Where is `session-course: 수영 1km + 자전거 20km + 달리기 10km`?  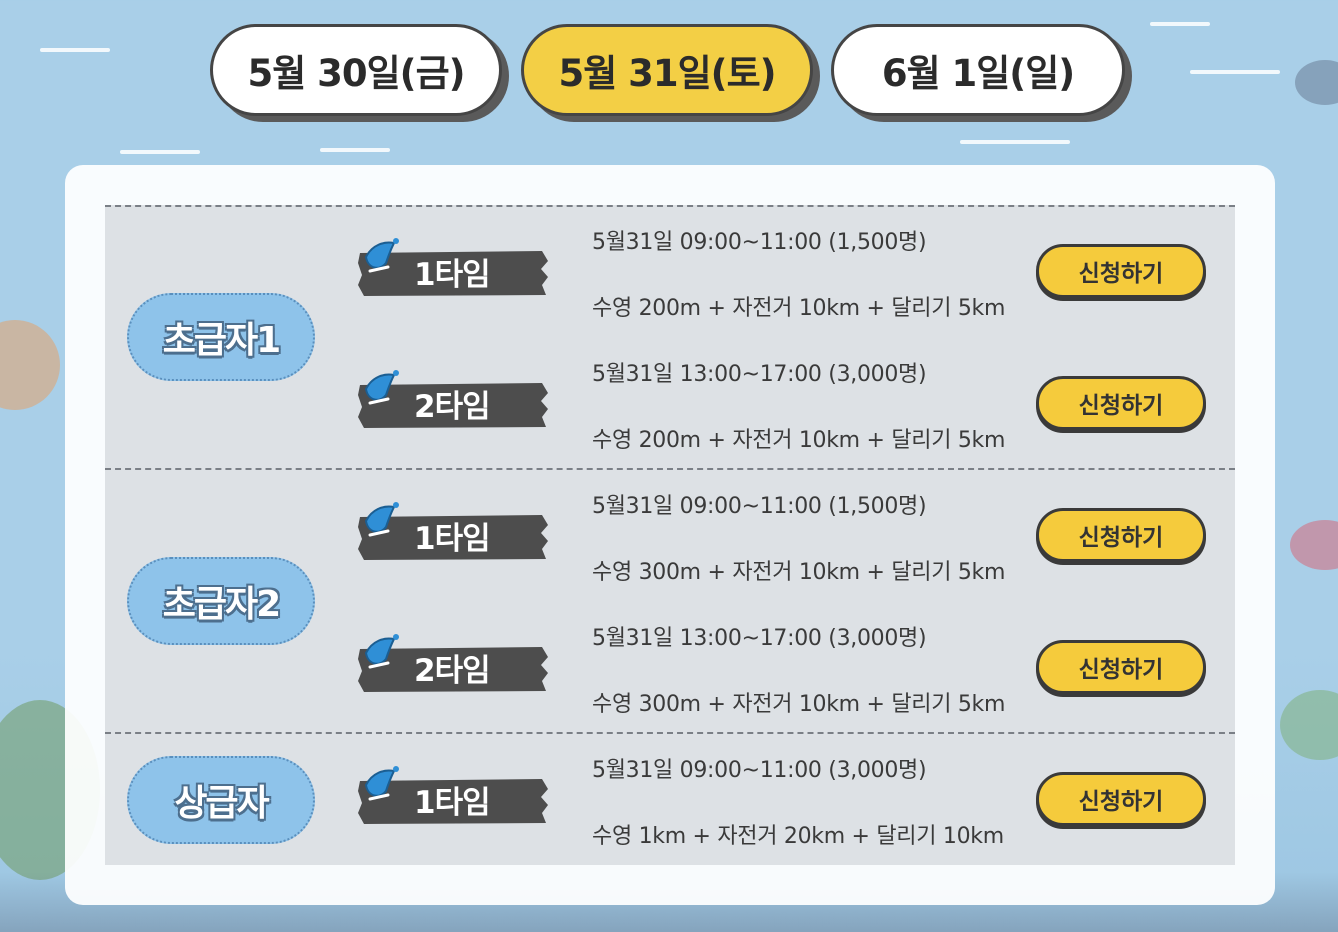
session-course: 수영 1km + 자전거 20km + 달리기 10km is located at coordinates (798, 836).